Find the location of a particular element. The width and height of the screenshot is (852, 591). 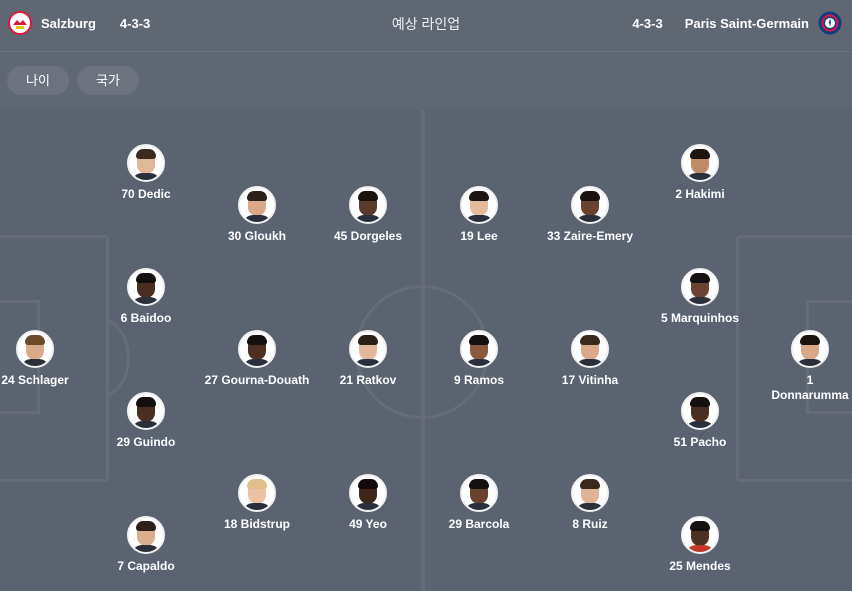

player-marquinhos: 5 Marquinhos is located at coordinates (700, 297).